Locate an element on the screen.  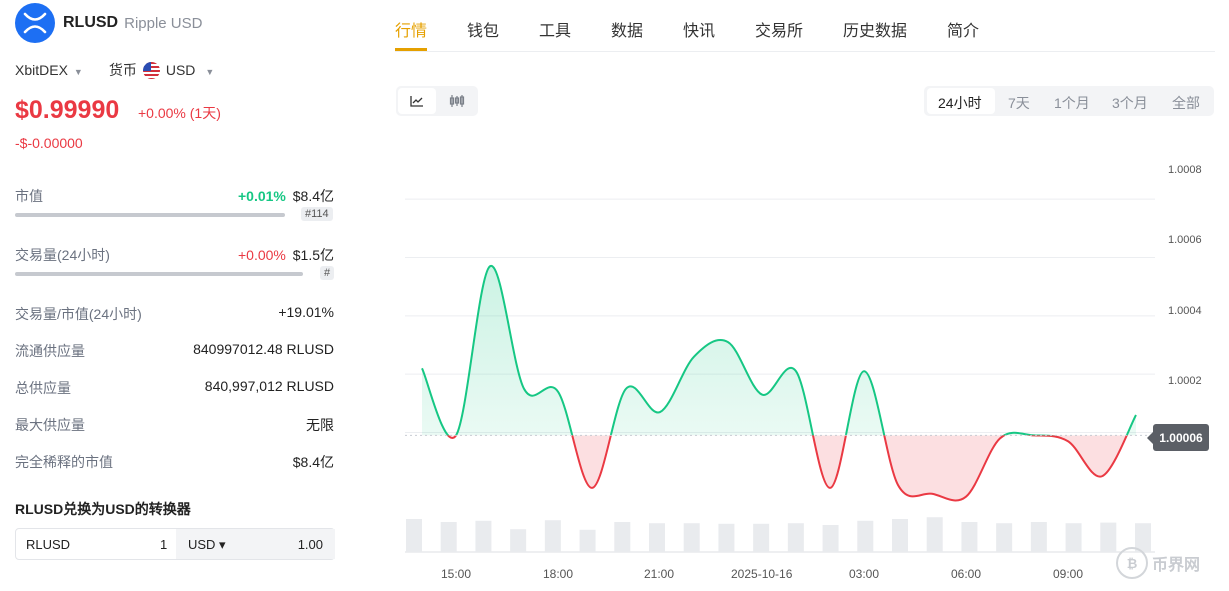
price-change-abs: -$-0.00000 is located at coordinates (49, 143).